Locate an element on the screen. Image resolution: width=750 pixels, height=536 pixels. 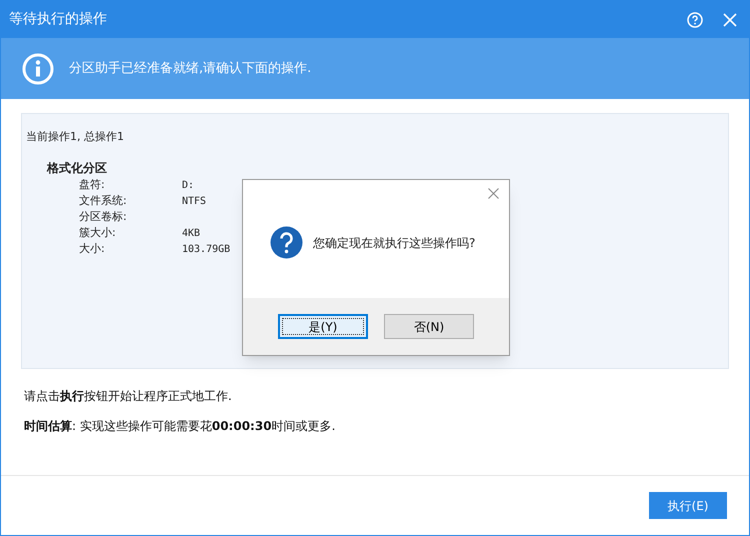
instruction-text: 时间估算: 实现这些操作可能需要花00:00:30时间或更多. is located at coordinates (180, 426).